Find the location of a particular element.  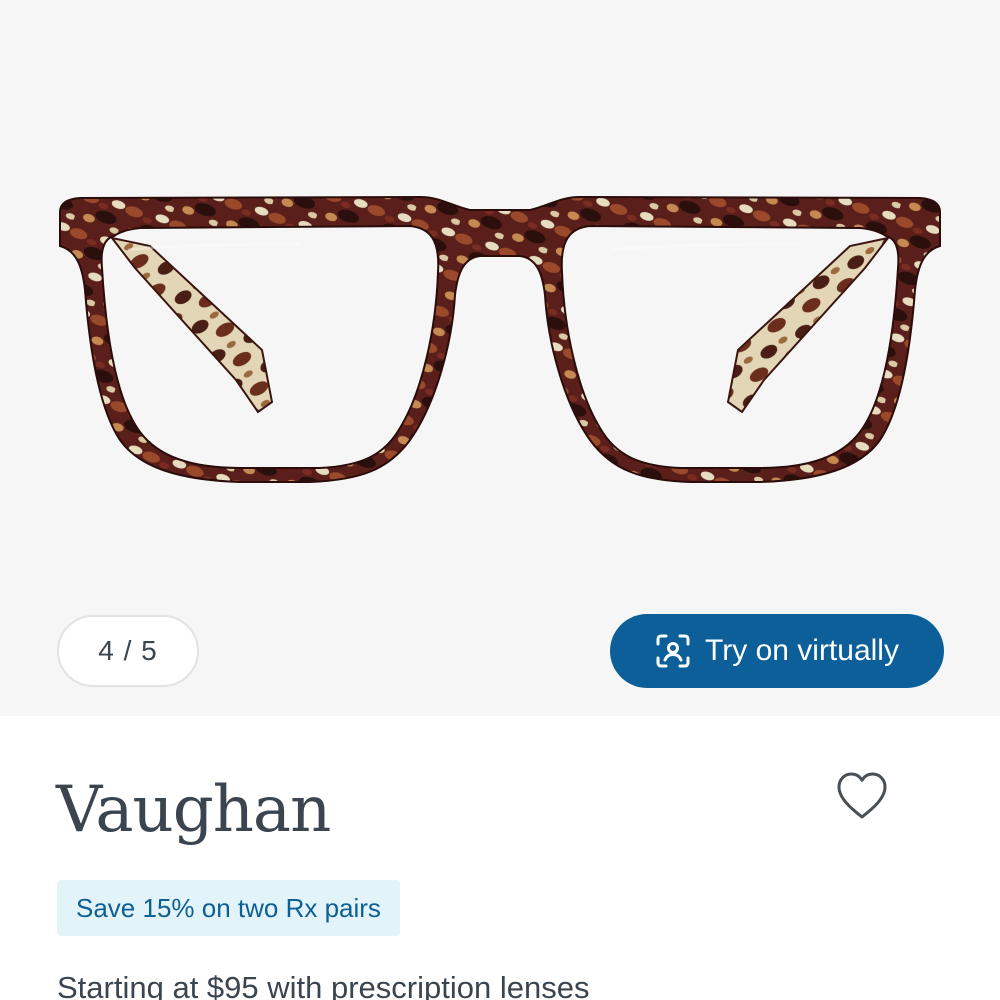

image-counter: 4 / 5 is located at coordinates (128, 651).